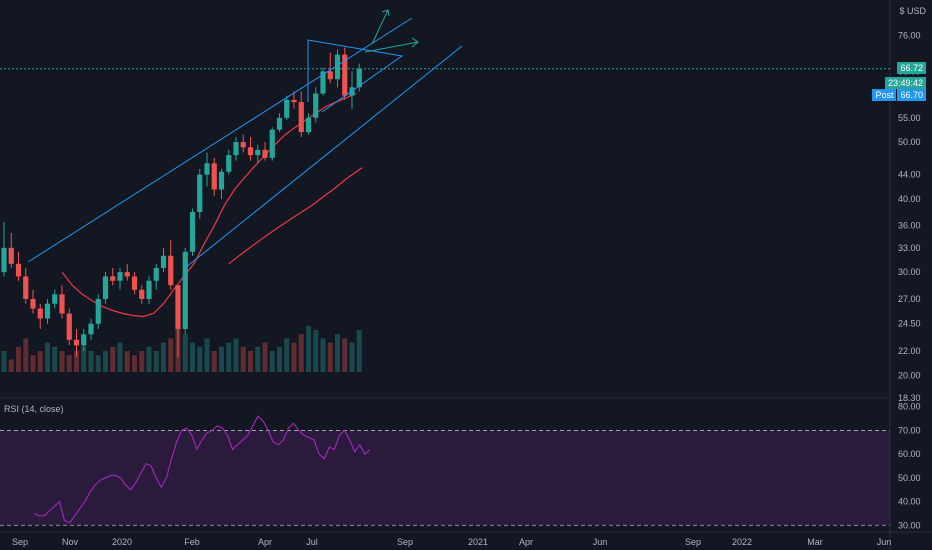 This screenshot has width=932, height=550. What do you see at coordinates (312, 542) in the screenshot?
I see `time-tick-label: Jul` at bounding box center [312, 542].